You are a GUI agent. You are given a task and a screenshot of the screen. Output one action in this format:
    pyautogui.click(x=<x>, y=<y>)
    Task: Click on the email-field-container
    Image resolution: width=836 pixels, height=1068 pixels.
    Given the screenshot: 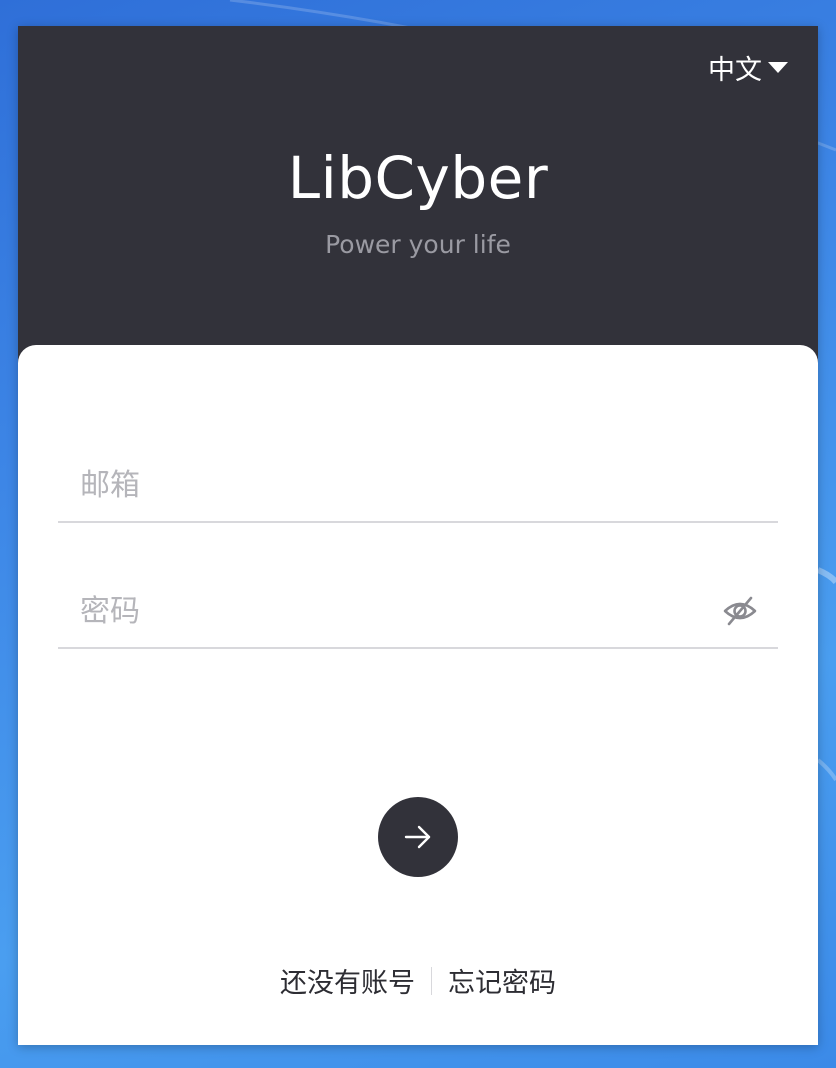 What is the action you would take?
    pyautogui.click(x=418, y=486)
    